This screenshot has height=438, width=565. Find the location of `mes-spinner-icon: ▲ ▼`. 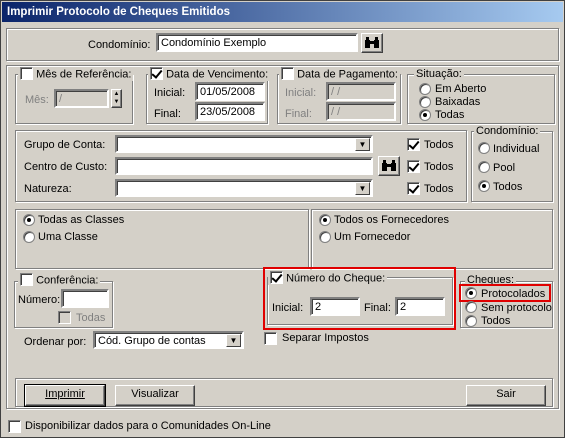

mes-spinner-icon: ▲ ▼ is located at coordinates (116, 98).